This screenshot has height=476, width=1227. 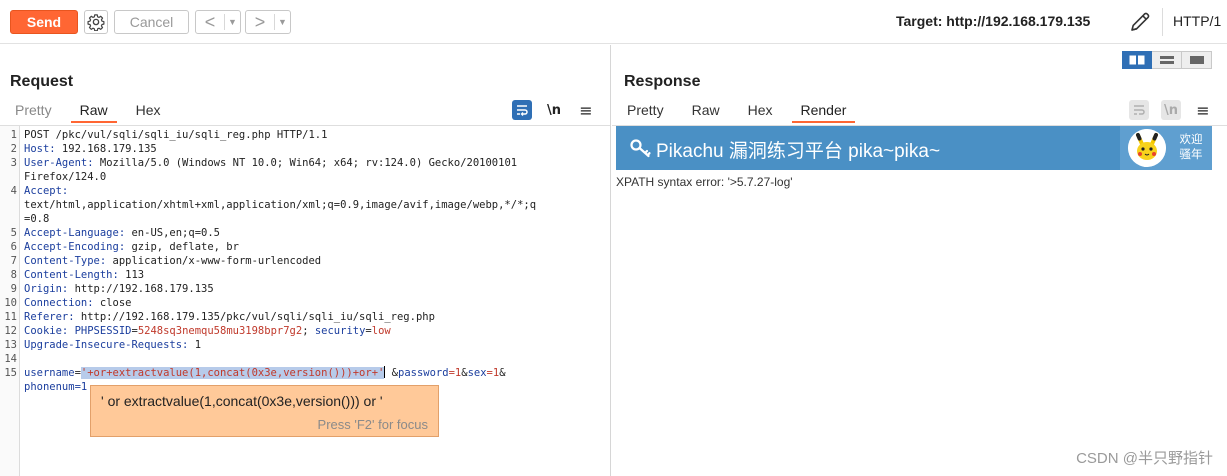 What do you see at coordinates (46, 289) in the screenshot?
I see `header-name: Origin:` at bounding box center [46, 289].